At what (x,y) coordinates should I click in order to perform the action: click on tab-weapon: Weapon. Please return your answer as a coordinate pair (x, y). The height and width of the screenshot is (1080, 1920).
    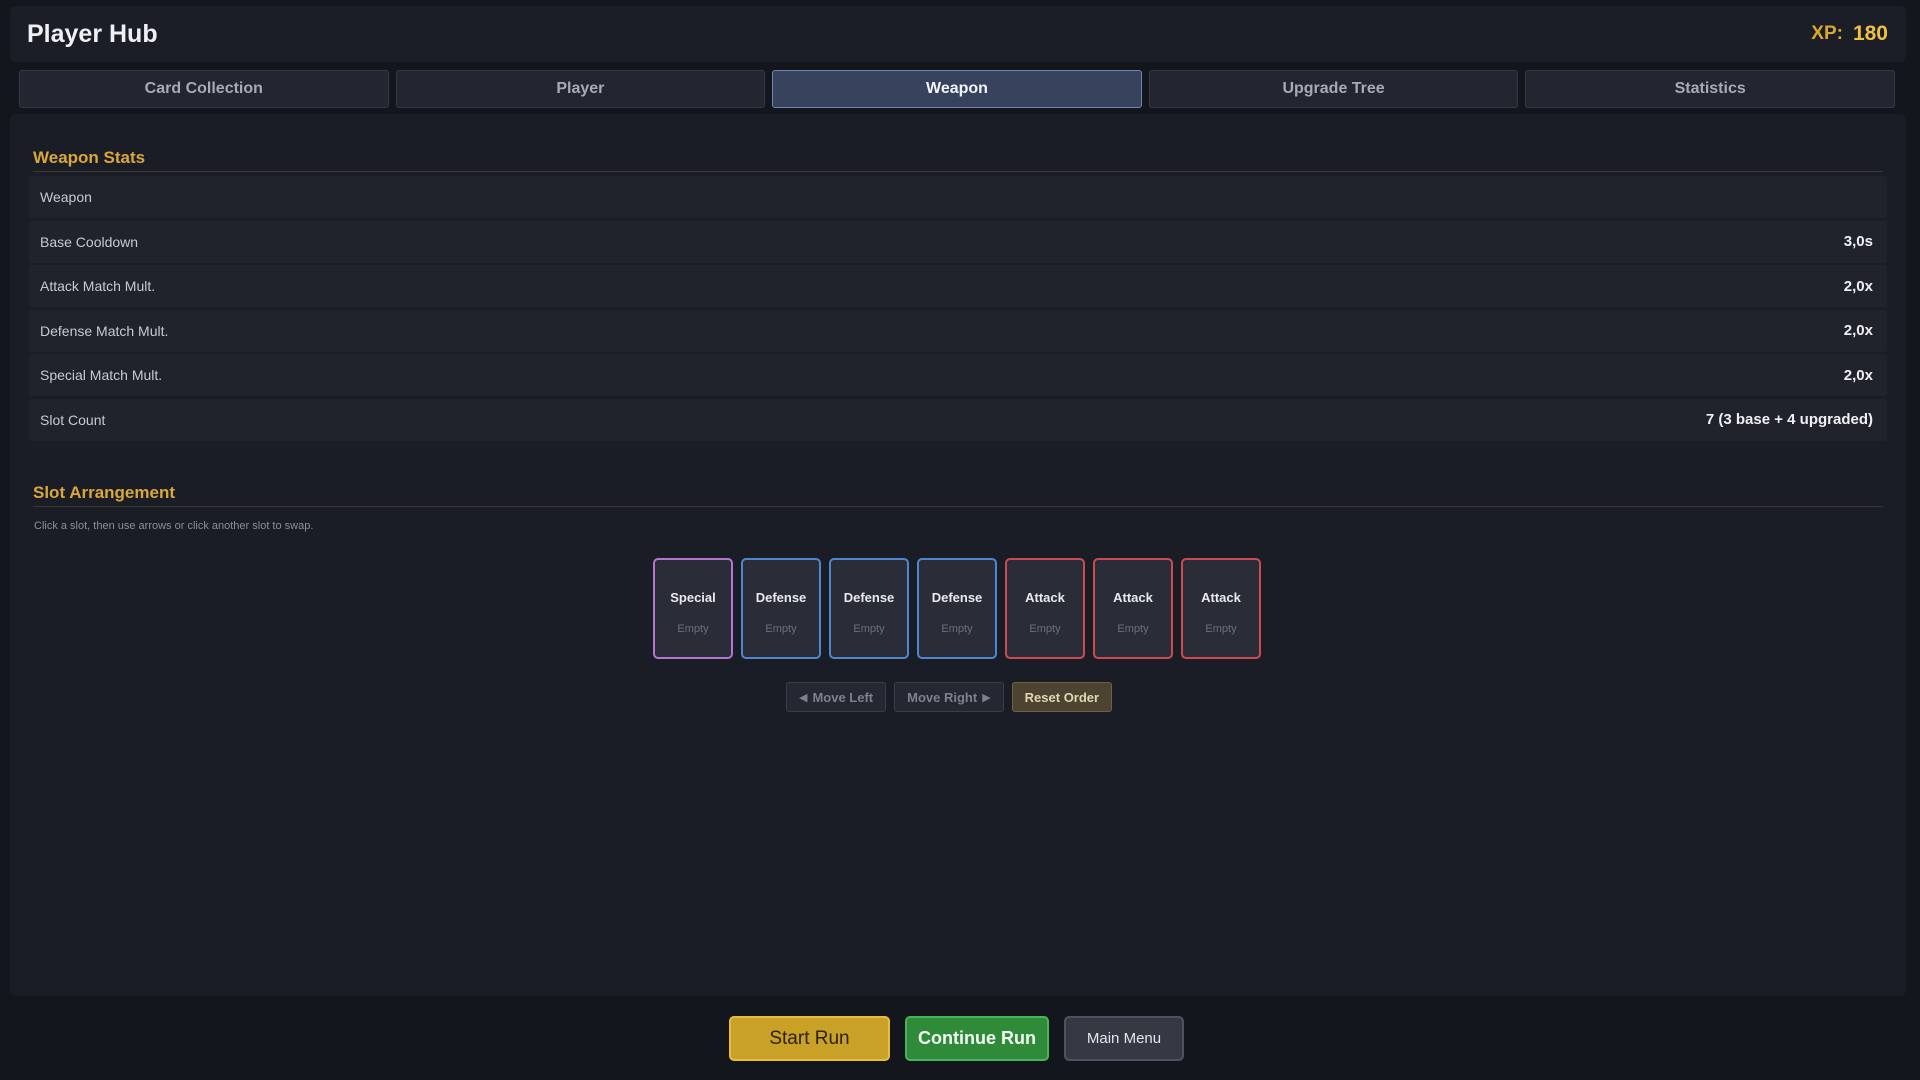
    Looking at the image, I should click on (957, 89).